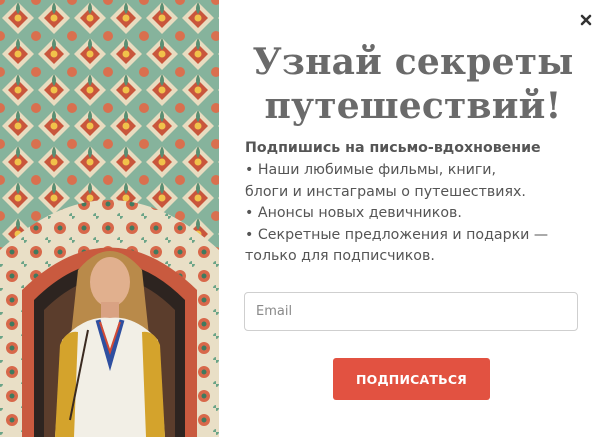 The width and height of the screenshot is (604, 437). What do you see at coordinates (371, 170) in the screenshot?
I see `benefit-line: • Наши любимые фильмы, книги,` at bounding box center [371, 170].